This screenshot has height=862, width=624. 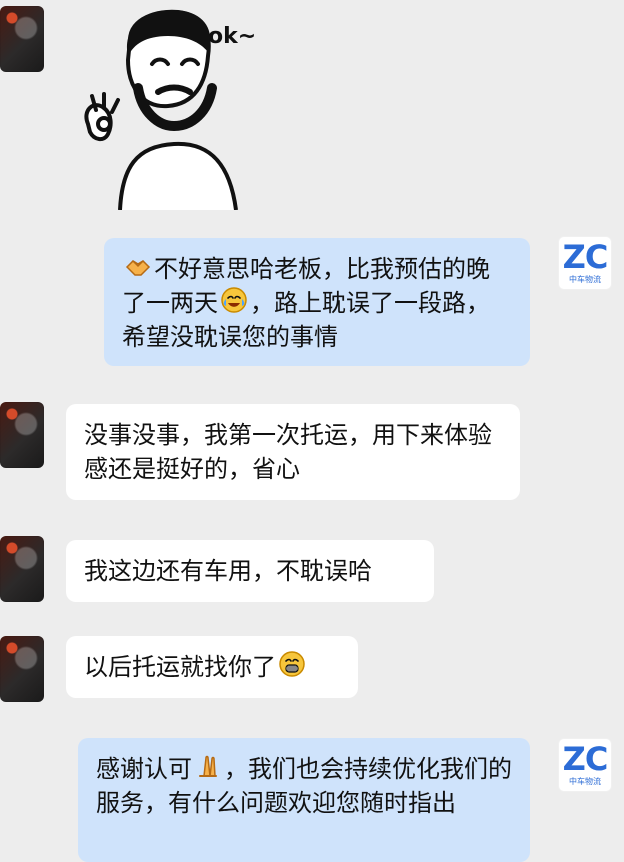 I want to click on grinning-face-icon, so click(x=292, y=664).